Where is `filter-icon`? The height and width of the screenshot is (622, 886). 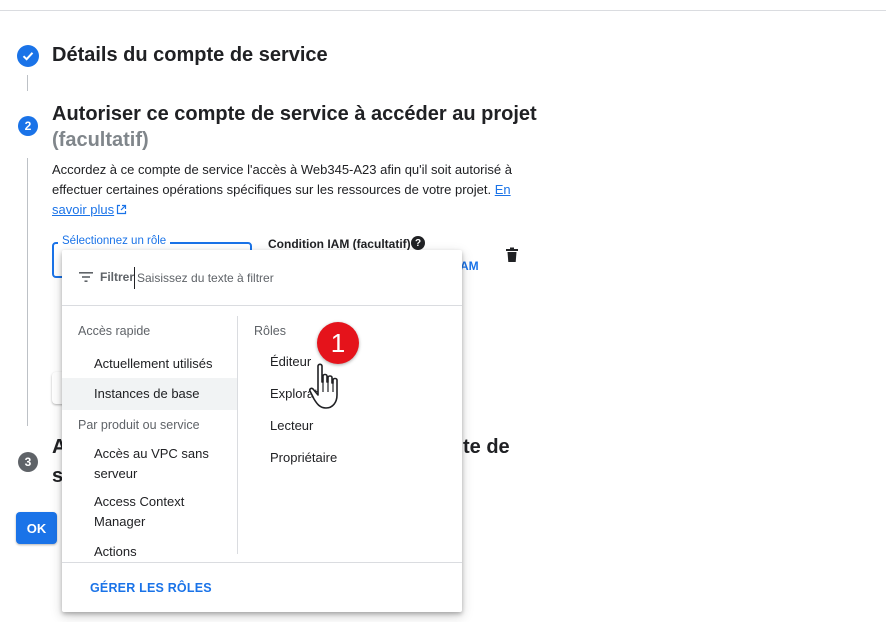 filter-icon is located at coordinates (86, 277).